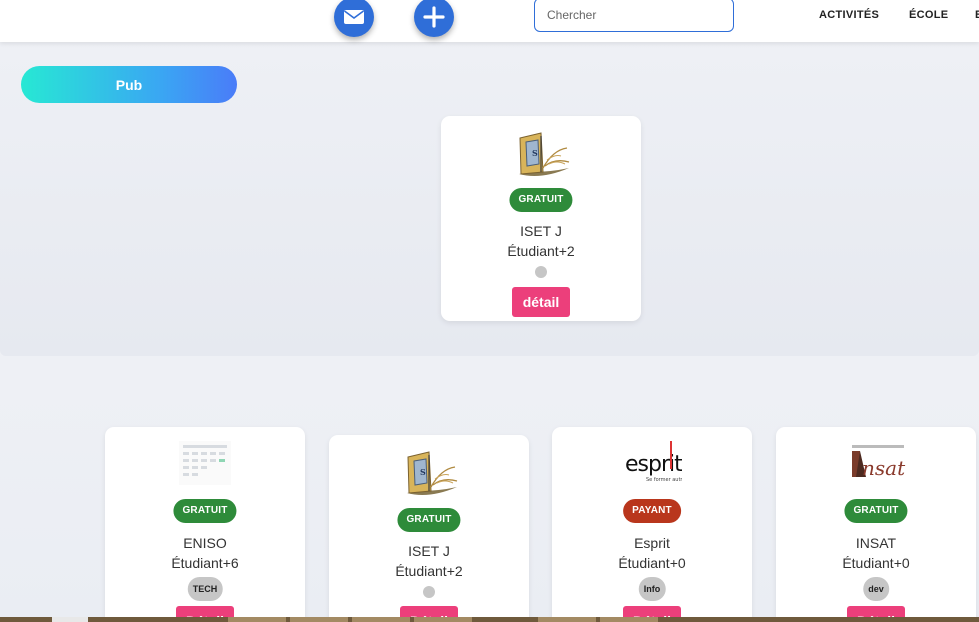 The image size is (979, 622). What do you see at coordinates (928, 15) in the screenshot?
I see `nav-ecole: ÉCOLE` at bounding box center [928, 15].